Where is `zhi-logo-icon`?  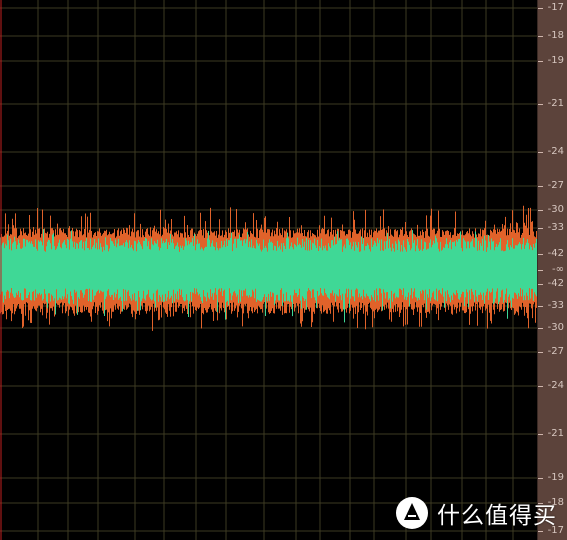
zhi-logo-icon is located at coordinates (412, 513).